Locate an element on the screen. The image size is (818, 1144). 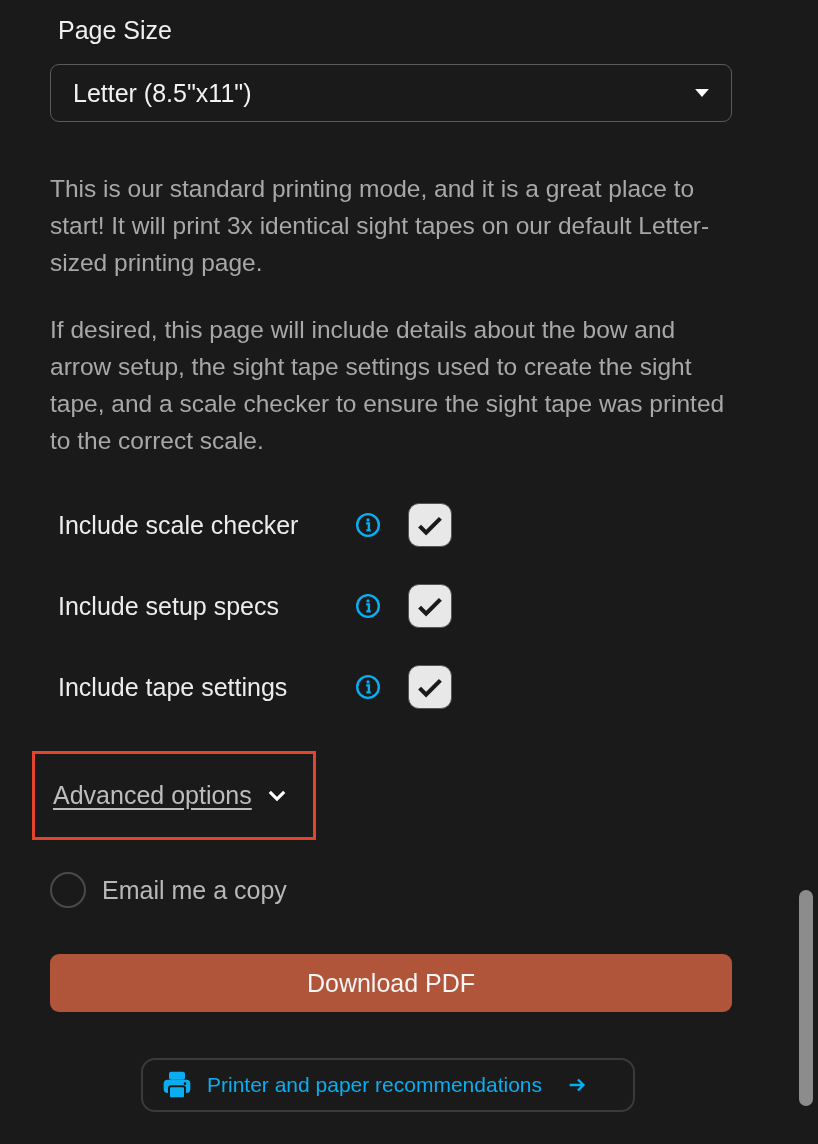
printer-icon is located at coordinates (177, 1085).